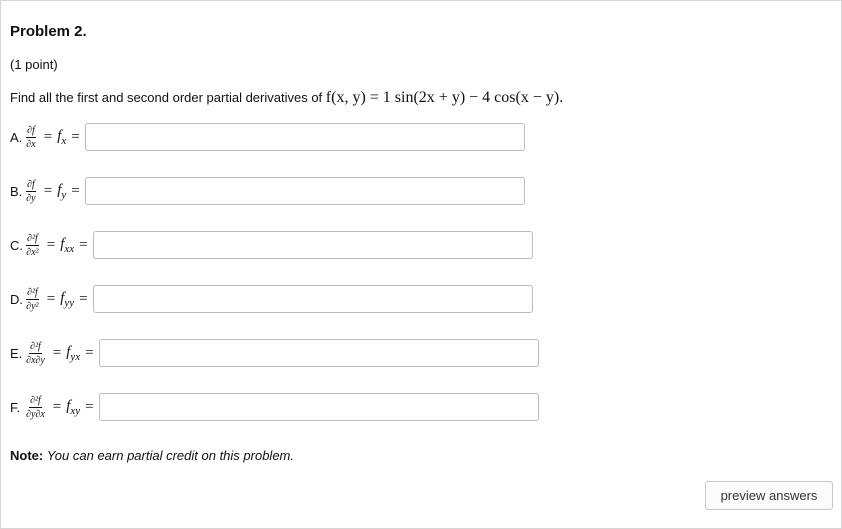 This screenshot has width=842, height=529. I want to click on derivative-notation: fyy, so click(67, 299).